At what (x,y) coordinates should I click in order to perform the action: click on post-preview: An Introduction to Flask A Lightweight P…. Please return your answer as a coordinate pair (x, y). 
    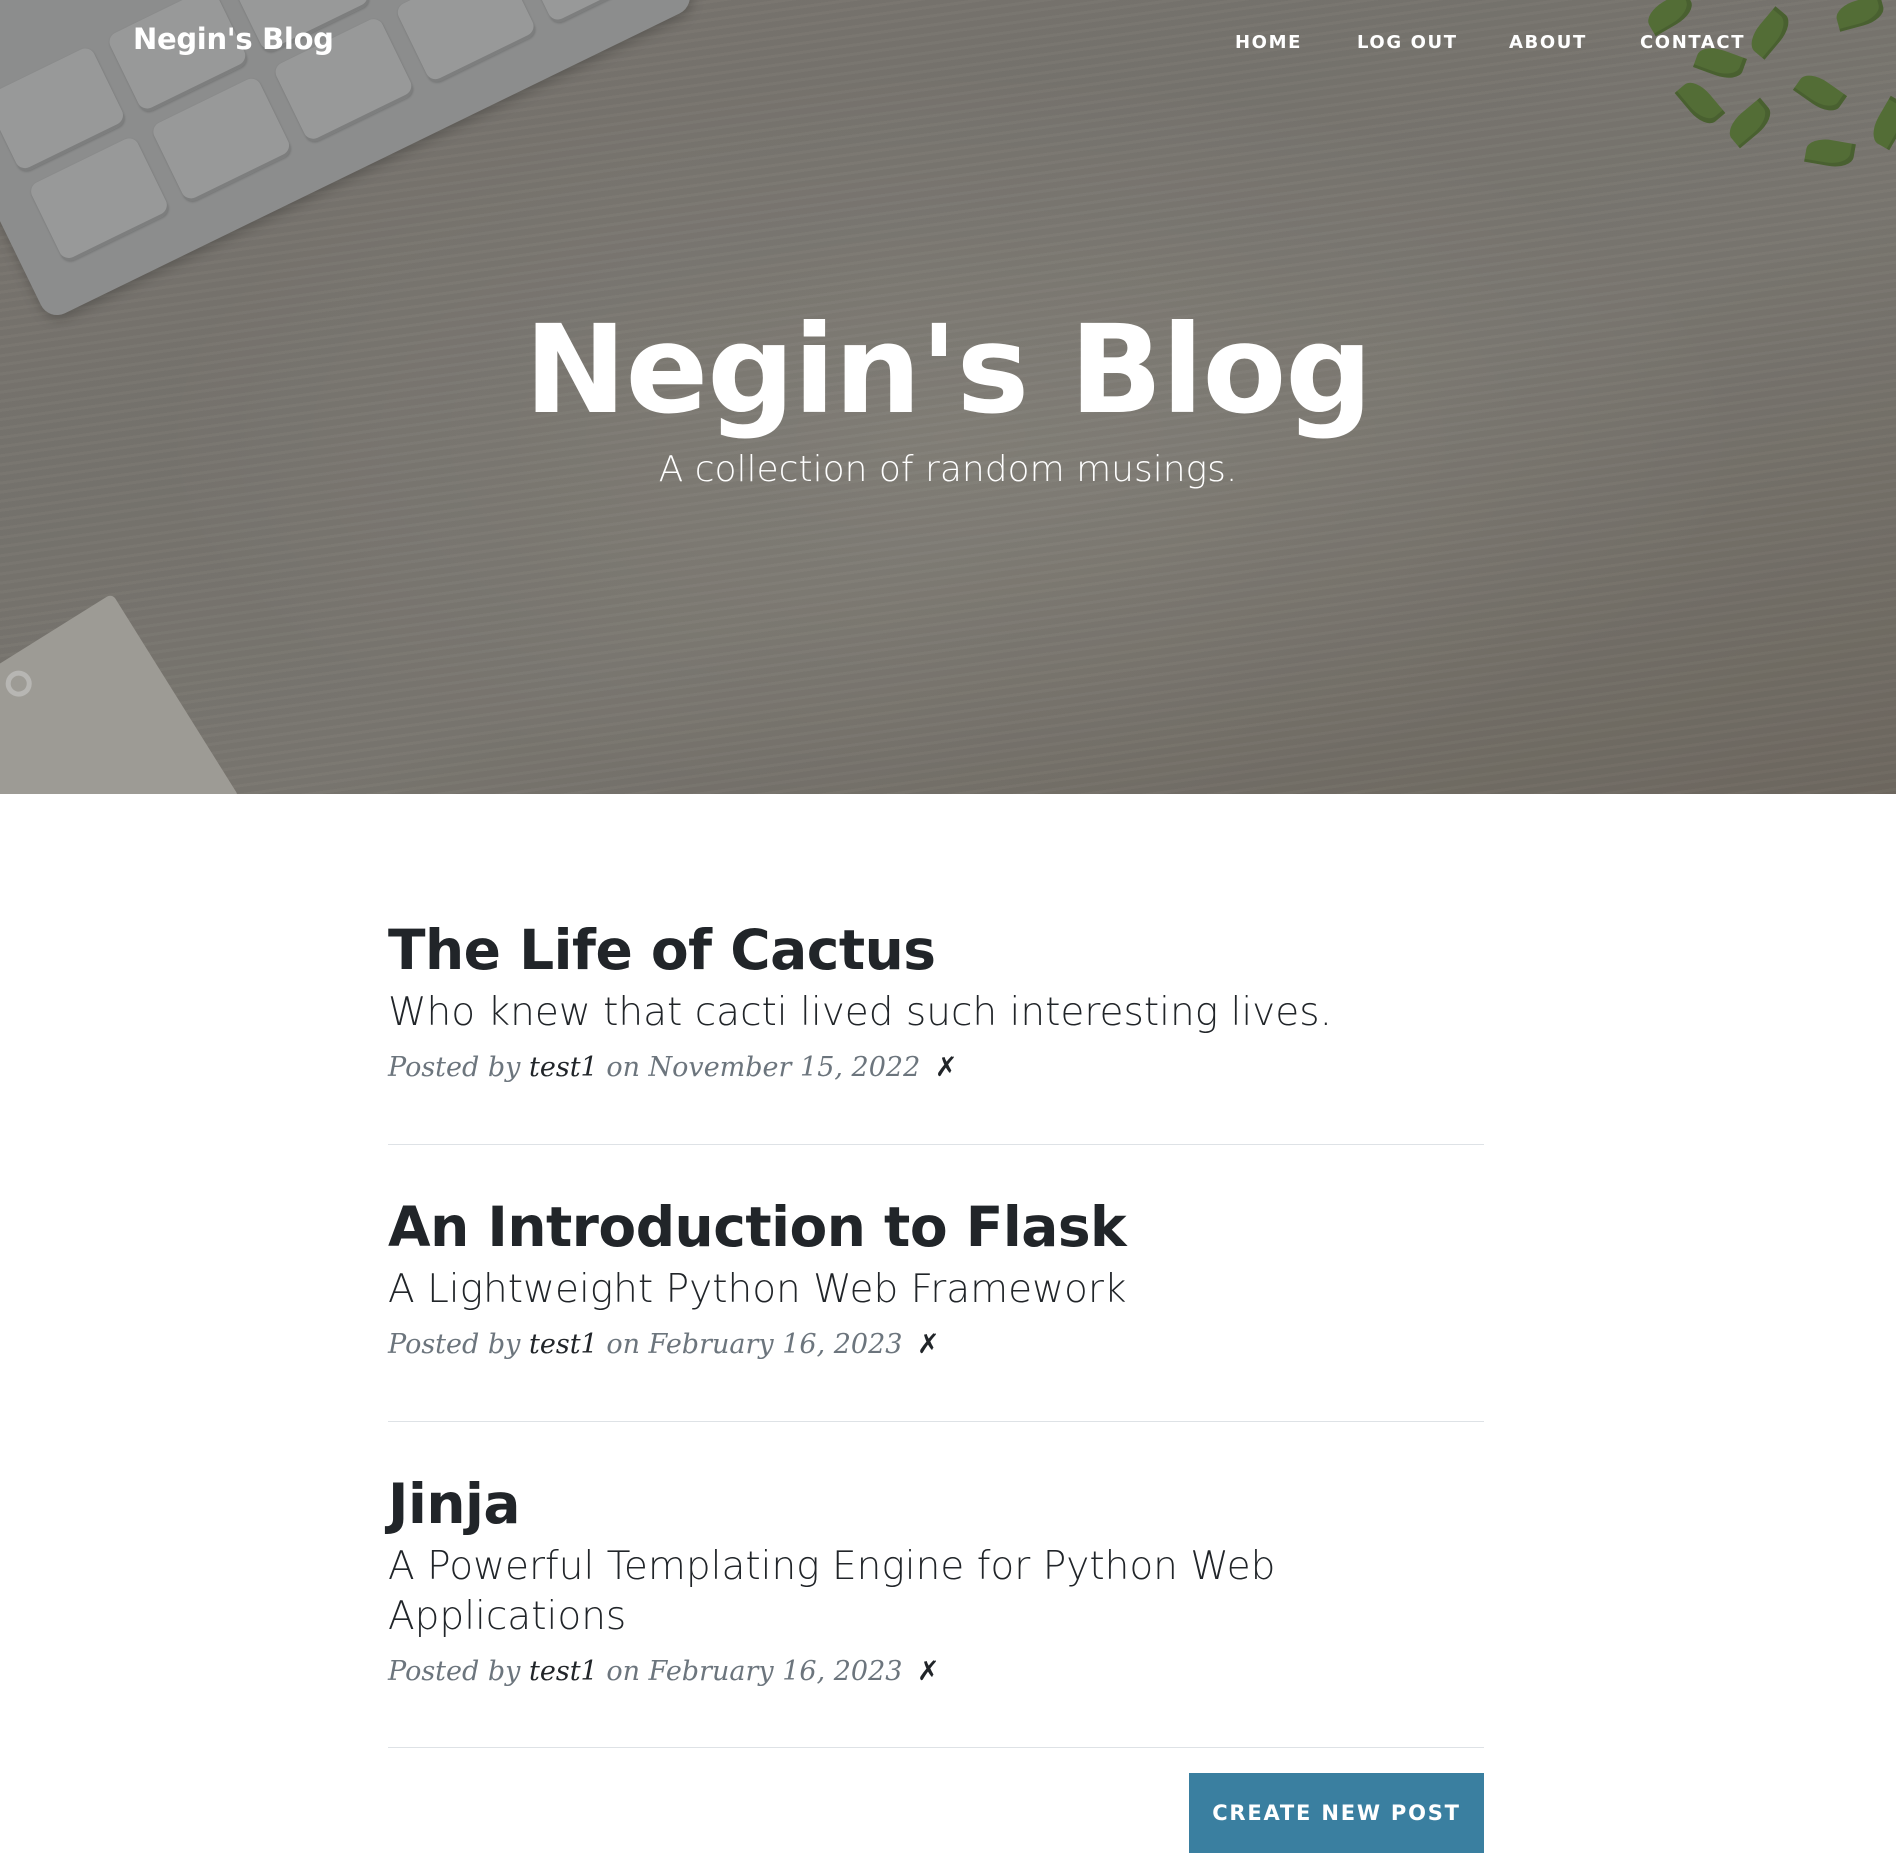
    Looking at the image, I should click on (936, 1283).